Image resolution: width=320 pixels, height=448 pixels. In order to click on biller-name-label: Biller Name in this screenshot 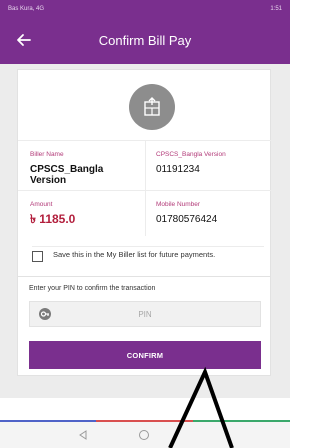, I will do `click(47, 154)`.